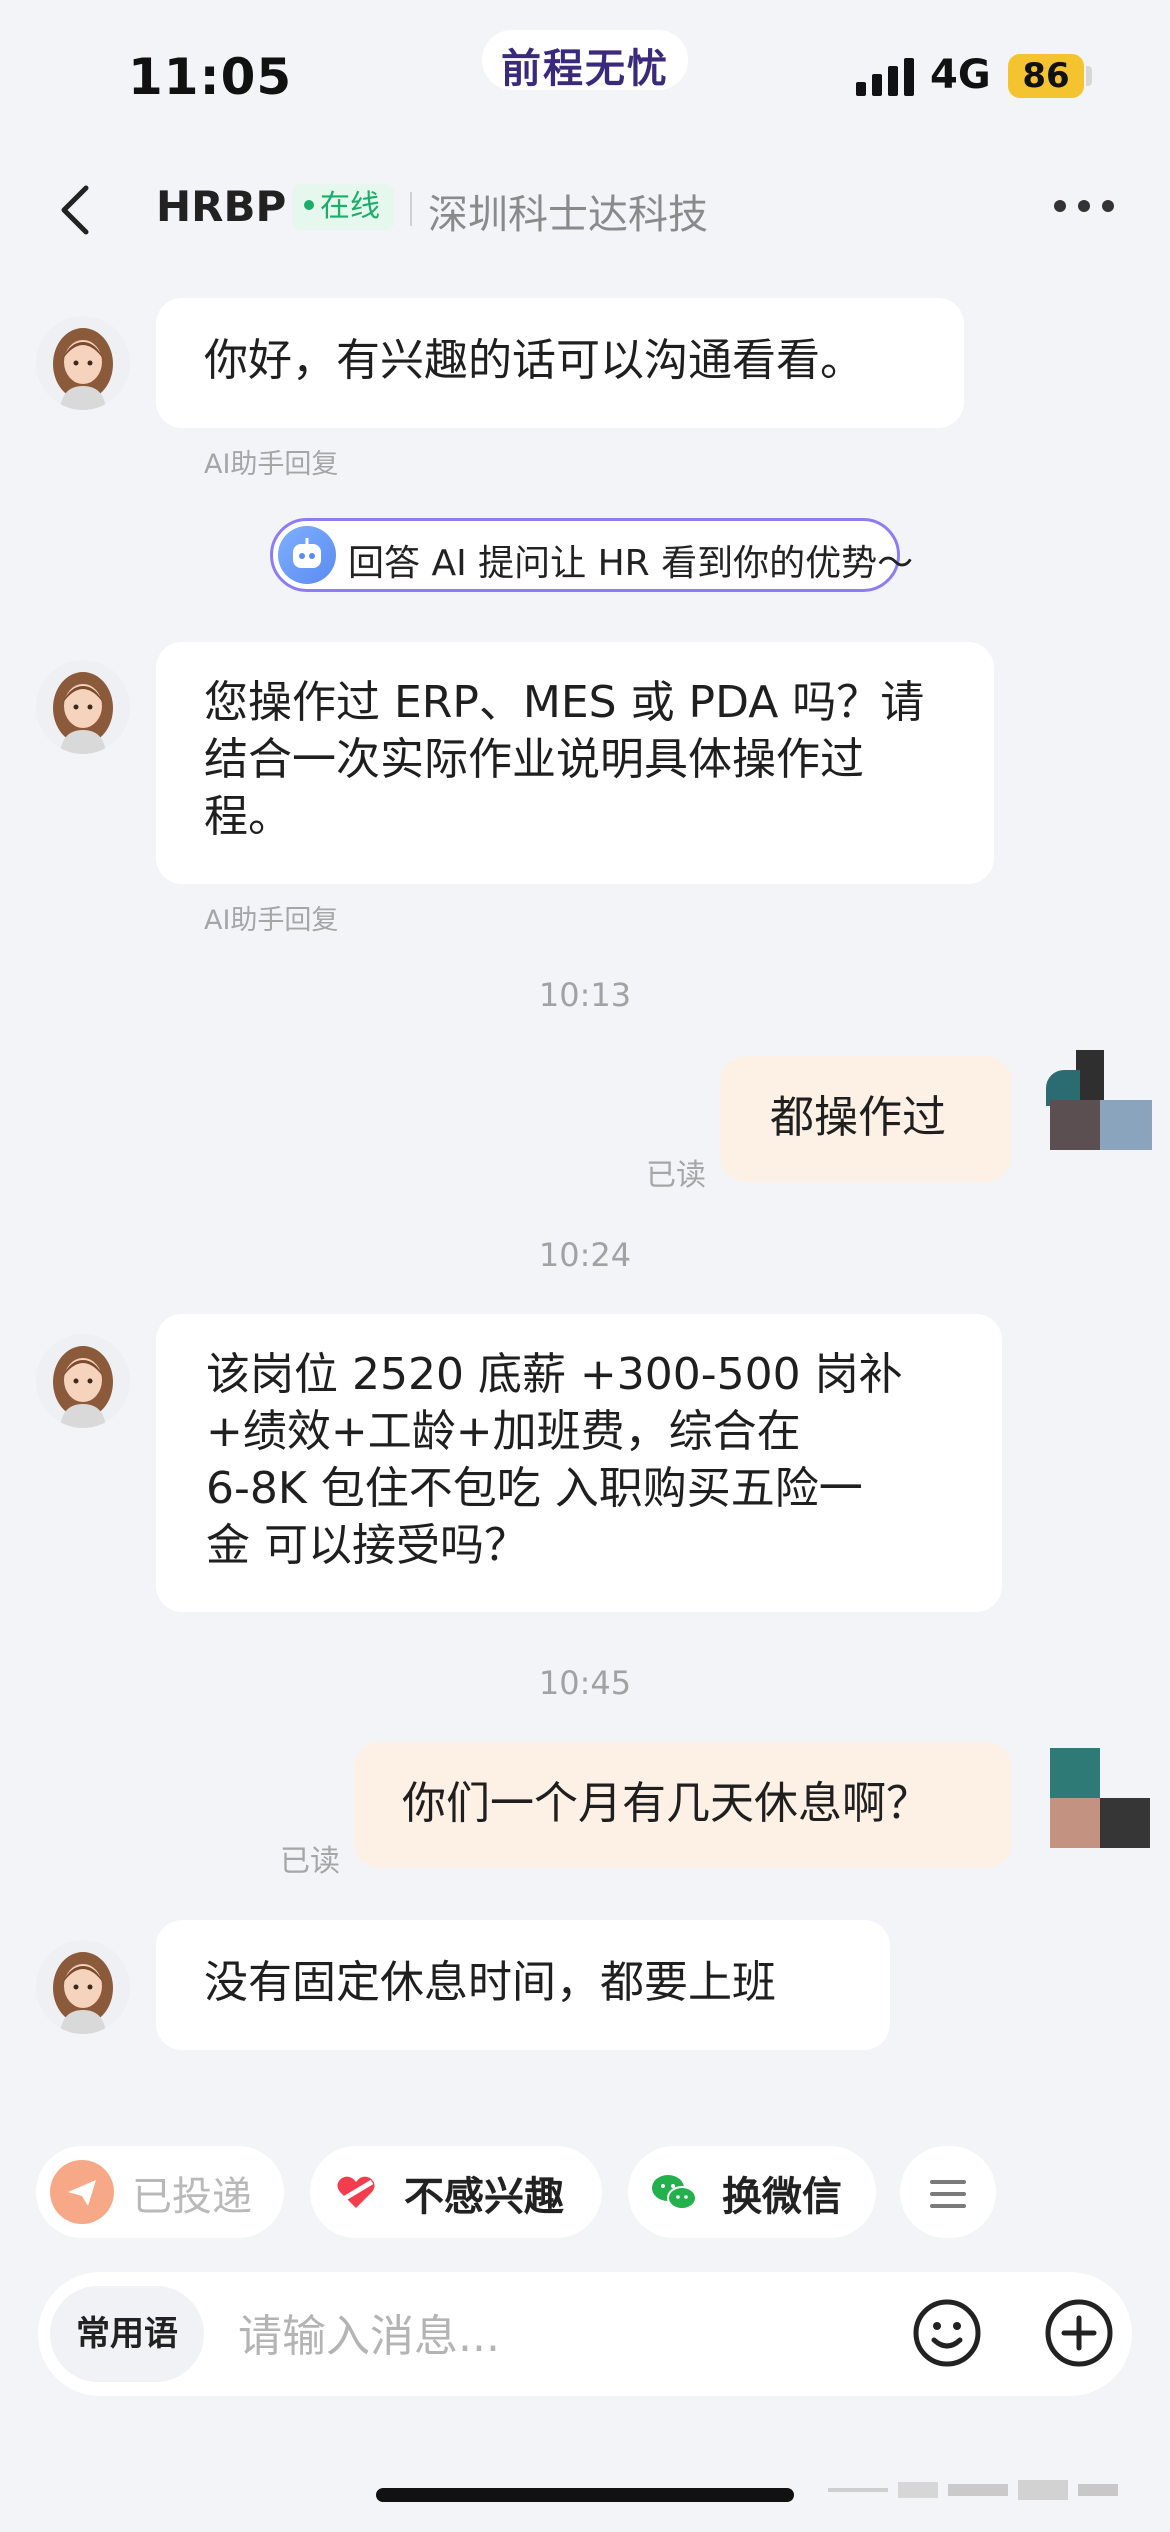 Image resolution: width=1170 pixels, height=2532 pixels. What do you see at coordinates (960, 75) in the screenshot?
I see `network-type: 4G` at bounding box center [960, 75].